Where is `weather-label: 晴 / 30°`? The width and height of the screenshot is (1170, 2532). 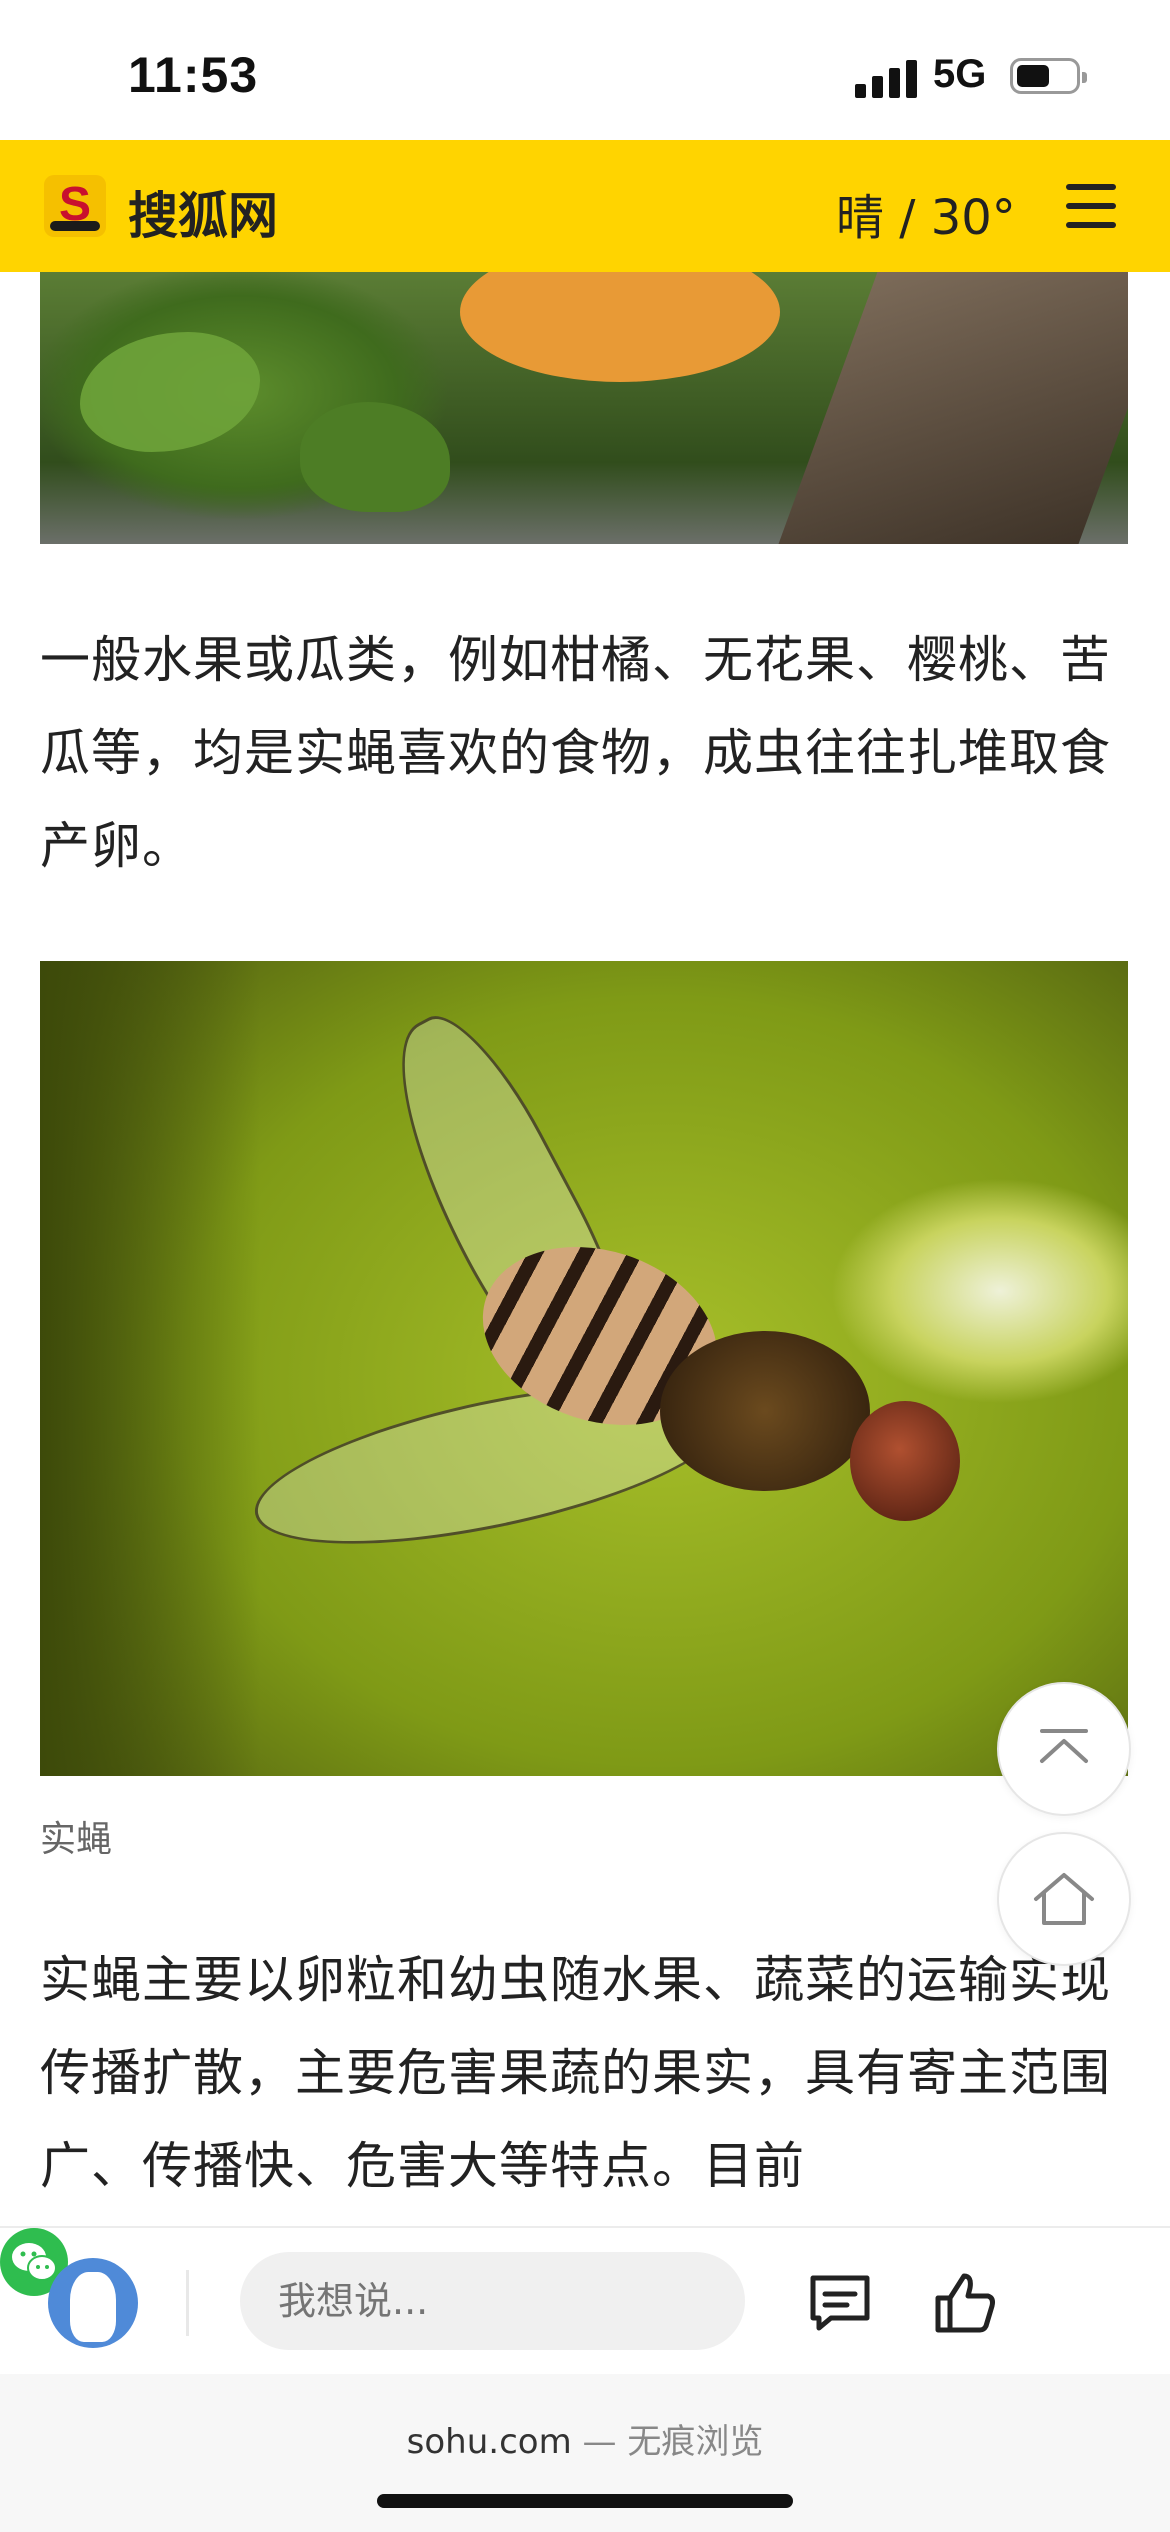 weather-label: 晴 / 30° is located at coordinates (926, 213).